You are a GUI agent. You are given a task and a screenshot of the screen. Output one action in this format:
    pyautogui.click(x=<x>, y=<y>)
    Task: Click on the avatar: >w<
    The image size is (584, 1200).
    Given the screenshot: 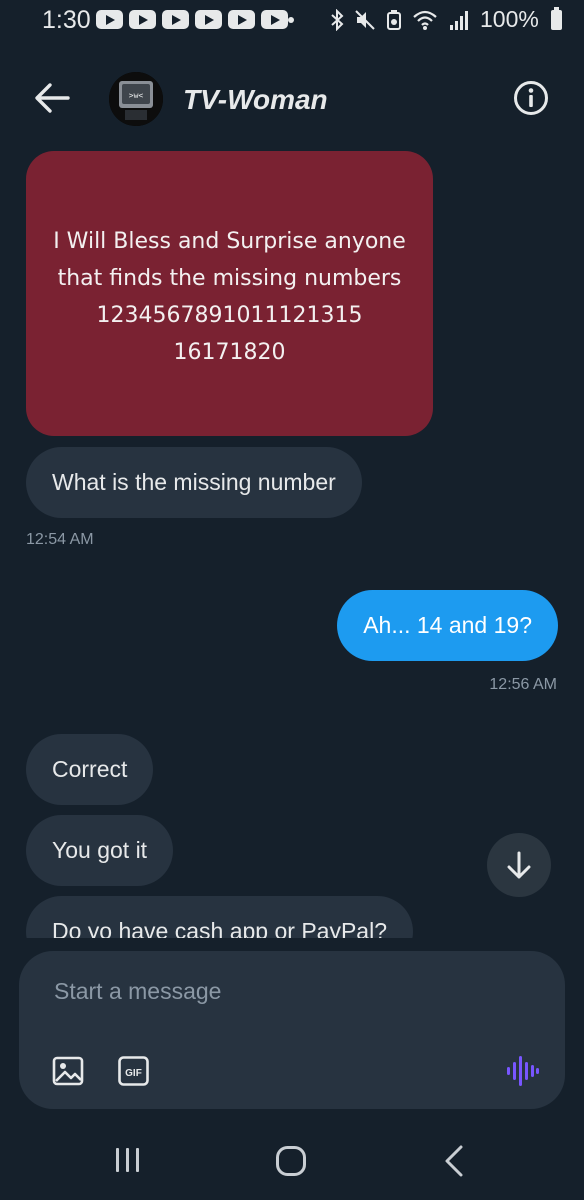 What is the action you would take?
    pyautogui.click(x=136, y=99)
    